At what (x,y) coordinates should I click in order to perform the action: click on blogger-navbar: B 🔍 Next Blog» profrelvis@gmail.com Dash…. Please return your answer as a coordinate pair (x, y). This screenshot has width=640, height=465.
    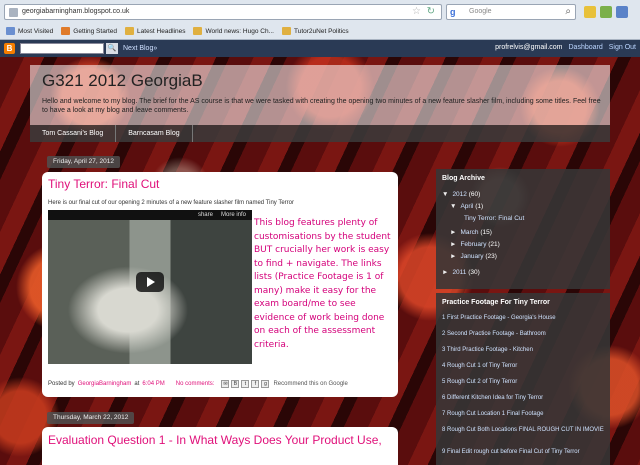
    Looking at the image, I should click on (320, 48).